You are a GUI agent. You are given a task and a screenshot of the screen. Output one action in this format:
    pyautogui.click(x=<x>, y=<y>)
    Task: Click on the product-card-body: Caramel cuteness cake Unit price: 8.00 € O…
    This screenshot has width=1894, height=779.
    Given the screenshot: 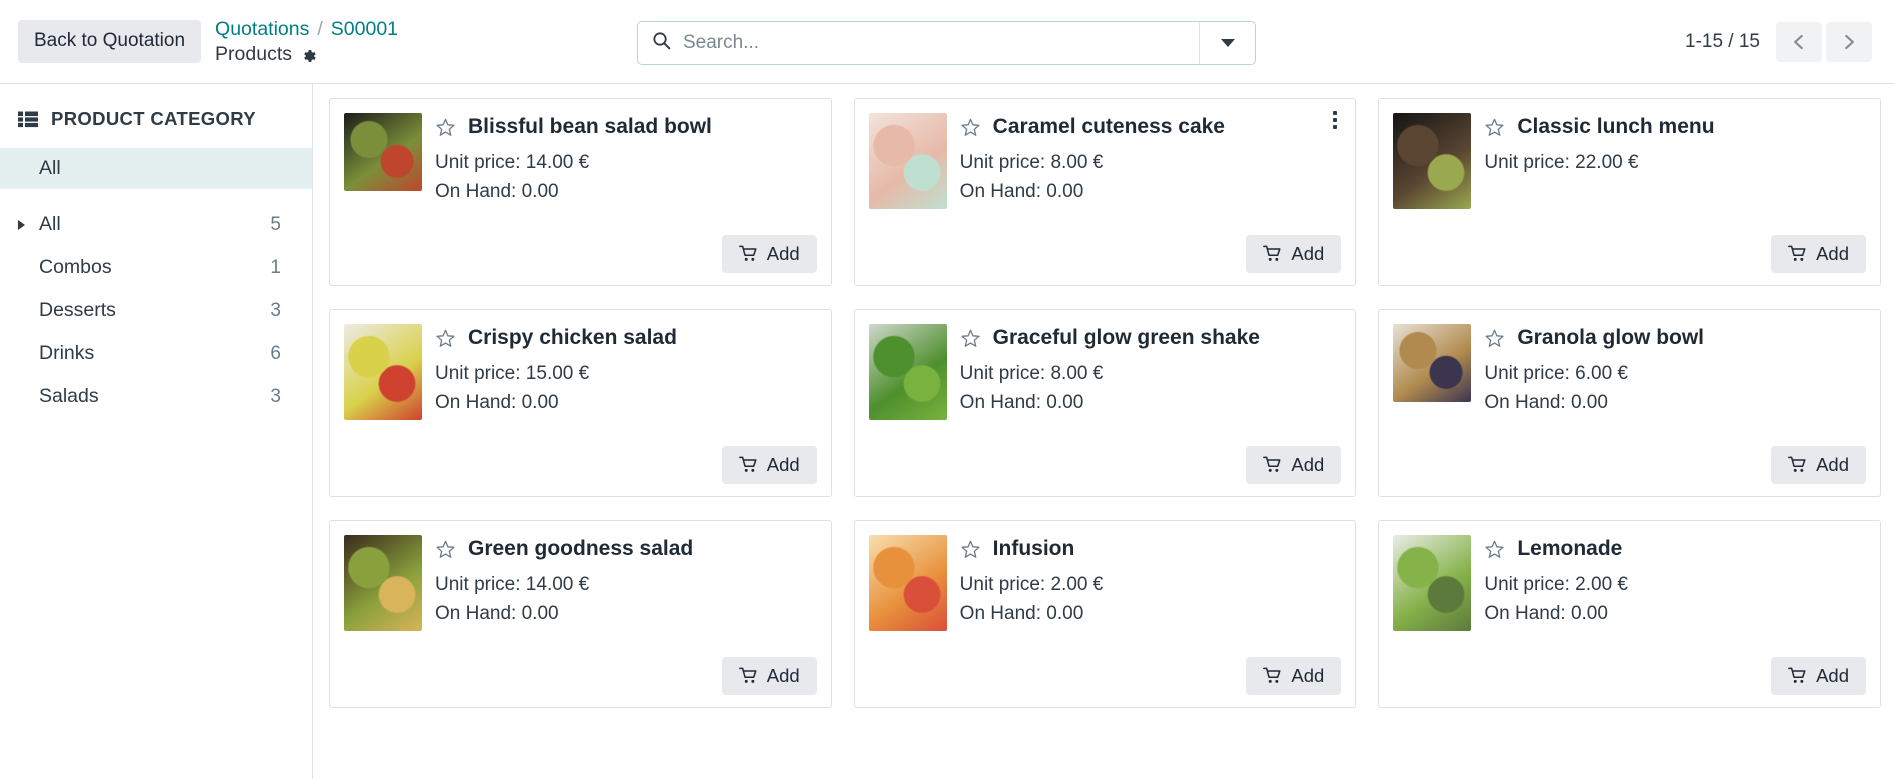 What is the action you would take?
    pyautogui.click(x=1105, y=174)
    